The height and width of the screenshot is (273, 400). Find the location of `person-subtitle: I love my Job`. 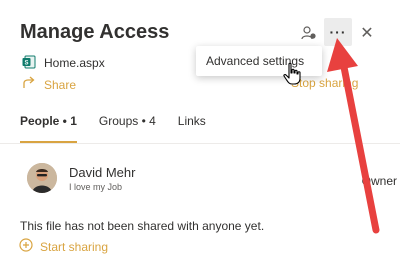

person-subtitle: I love my Job is located at coordinates (96, 187).